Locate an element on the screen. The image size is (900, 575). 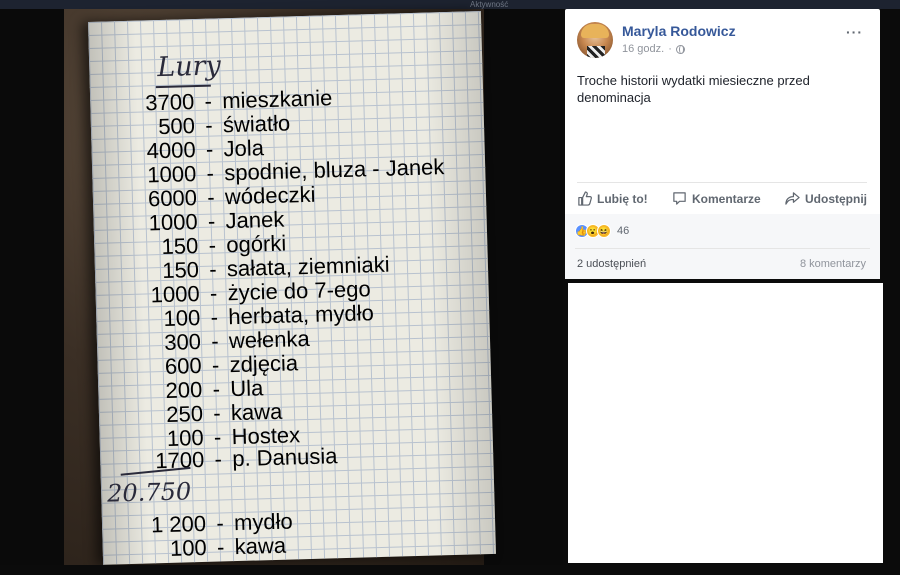
expense-item: spodnie, bluza - Janek is located at coordinates (334, 170).